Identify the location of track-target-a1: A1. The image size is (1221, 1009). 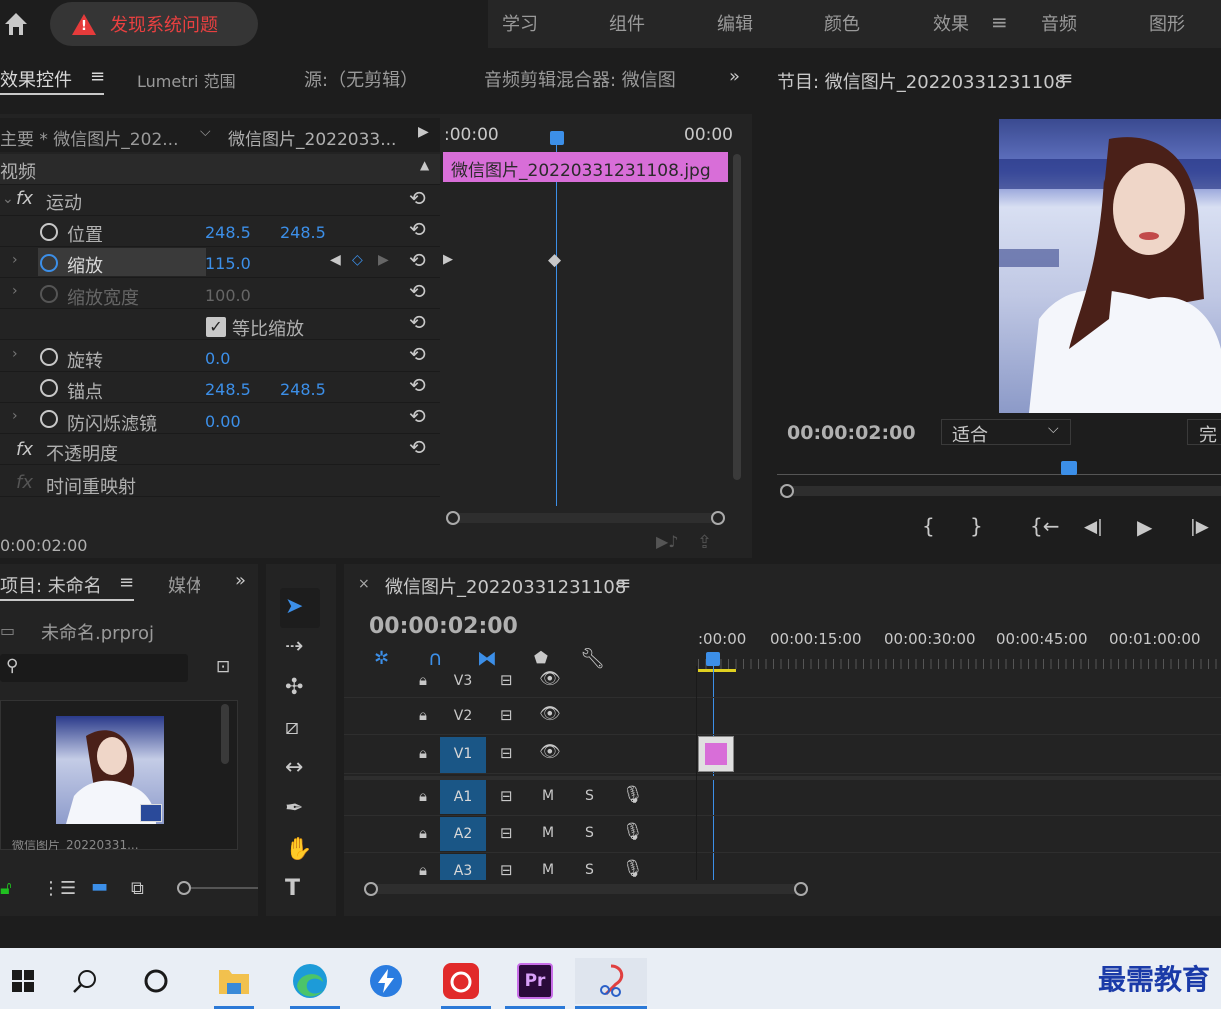
(463, 797).